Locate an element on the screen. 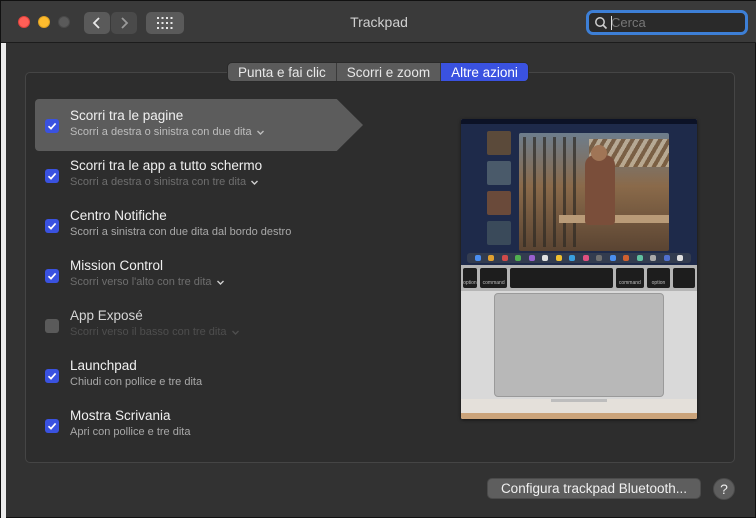 This screenshot has height=518, width=756. tab-altre-azioni: Altre azioni is located at coordinates (484, 72).